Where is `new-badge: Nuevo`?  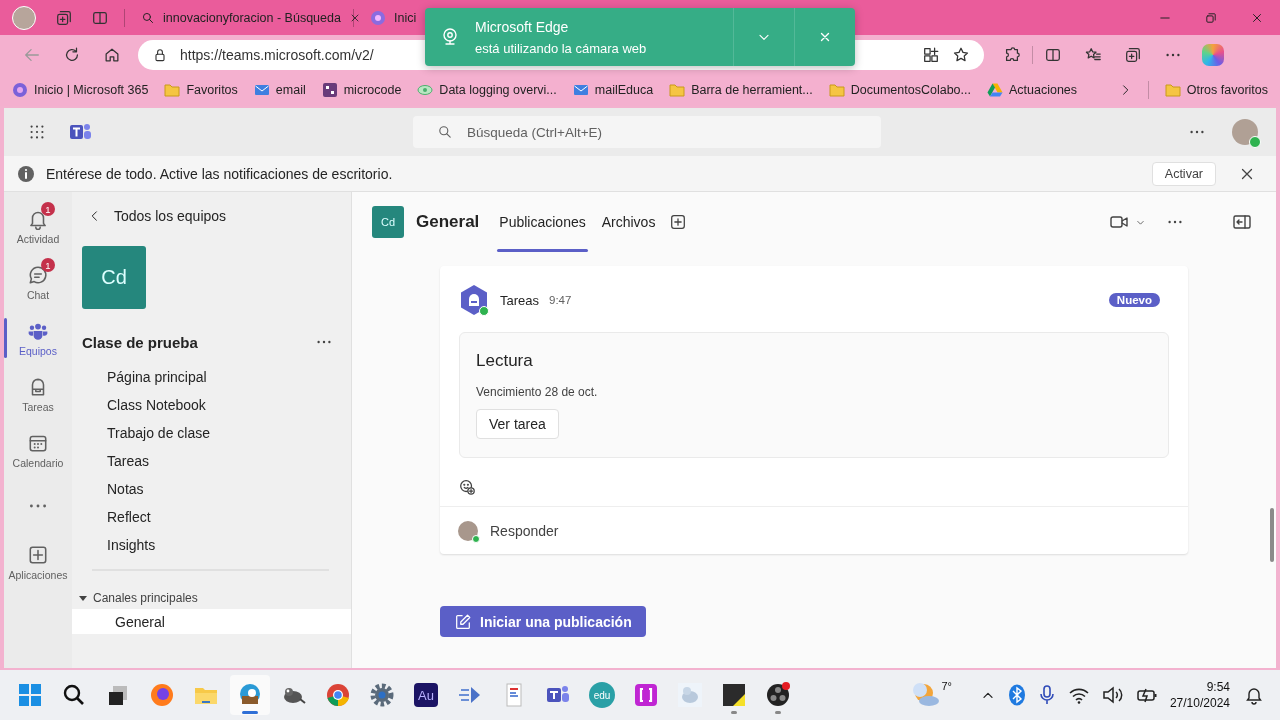 new-badge: Nuevo is located at coordinates (1134, 300).